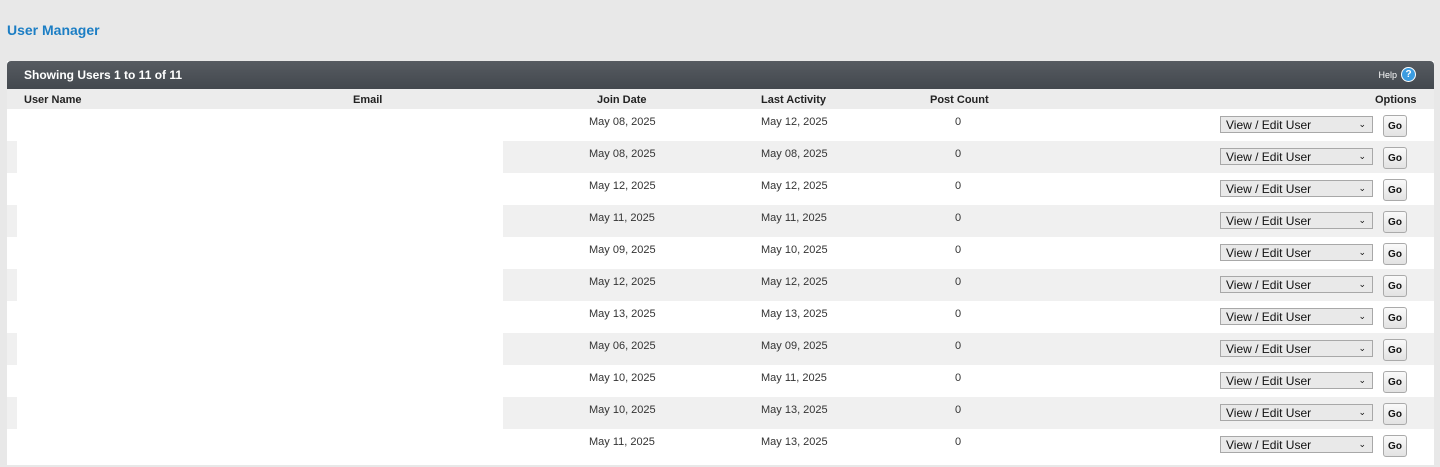  Describe the element at coordinates (1396, 100) in the screenshot. I see `column-options: Options` at that location.